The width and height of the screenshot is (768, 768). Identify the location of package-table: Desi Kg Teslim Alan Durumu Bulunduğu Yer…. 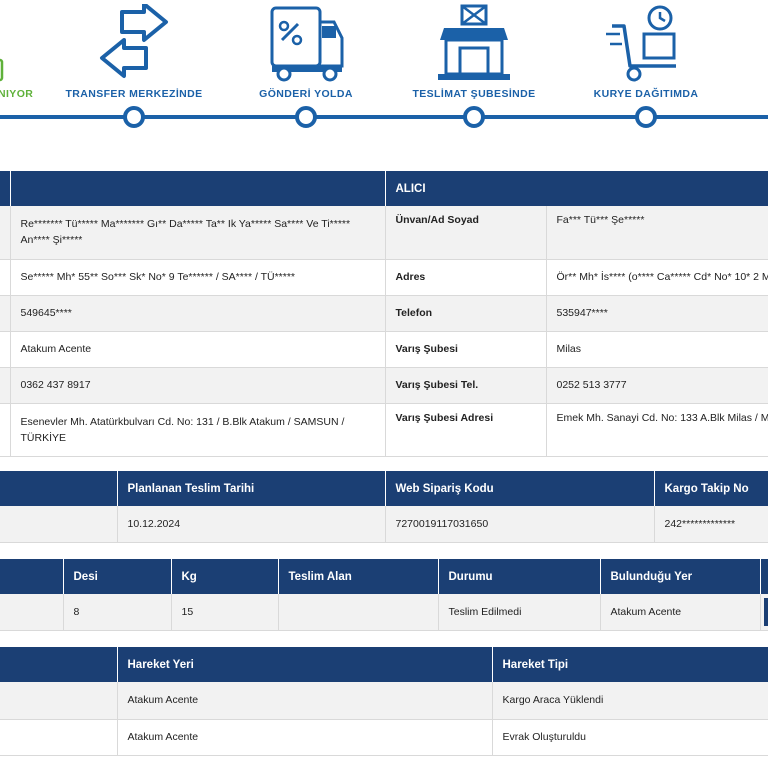
(384, 595).